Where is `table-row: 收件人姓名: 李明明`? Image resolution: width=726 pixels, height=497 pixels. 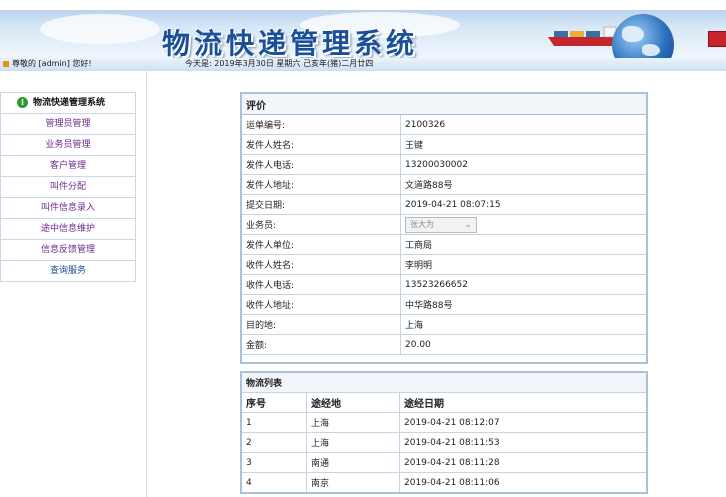
table-row: 收件人姓名: 李明明 is located at coordinates (444, 264).